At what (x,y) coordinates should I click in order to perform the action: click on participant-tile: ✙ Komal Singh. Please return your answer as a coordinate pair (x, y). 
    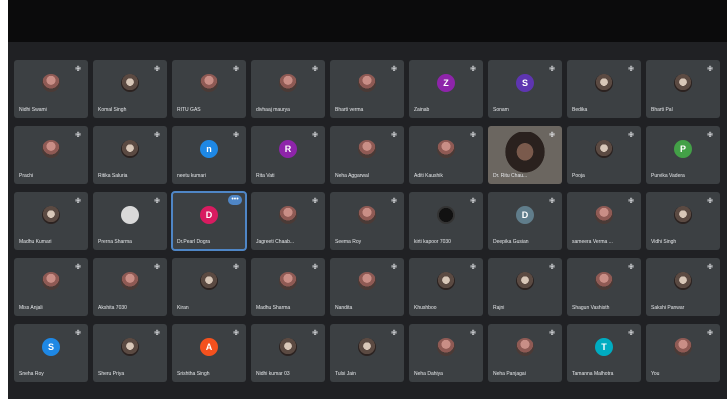
    Looking at the image, I should click on (130, 89).